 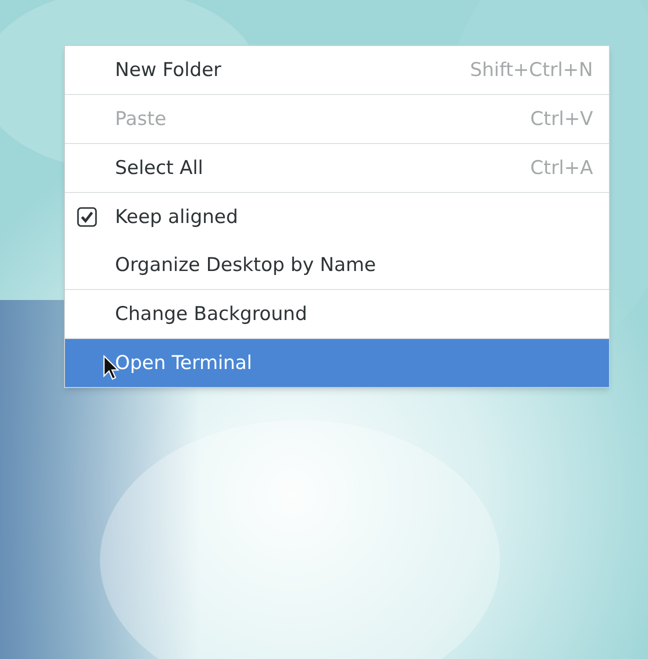 What do you see at coordinates (337, 168) in the screenshot?
I see `menu-item: Select All Ctrl+A` at bounding box center [337, 168].